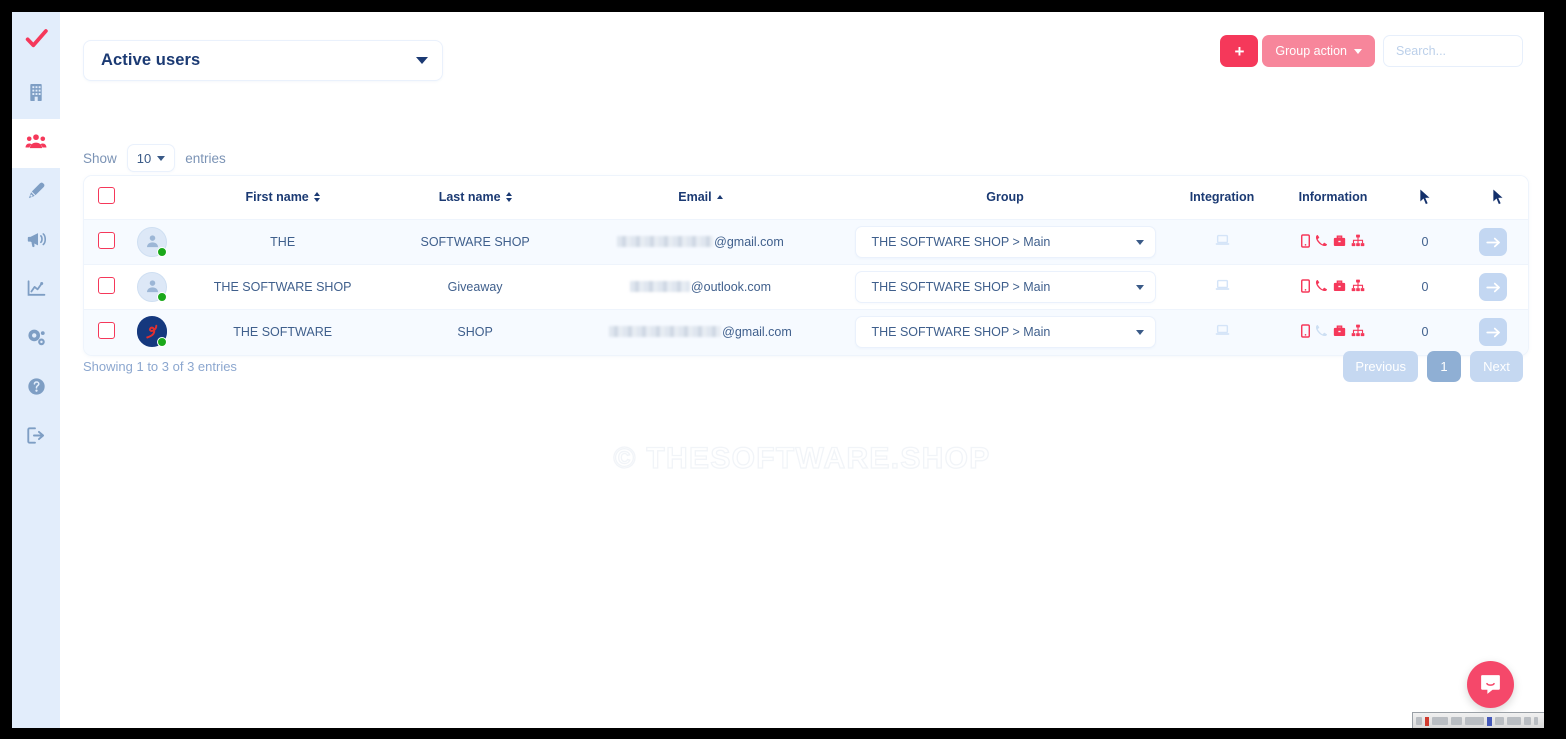 This screenshot has height=739, width=1566. I want to click on user-placeholder-icon, so click(152, 286).